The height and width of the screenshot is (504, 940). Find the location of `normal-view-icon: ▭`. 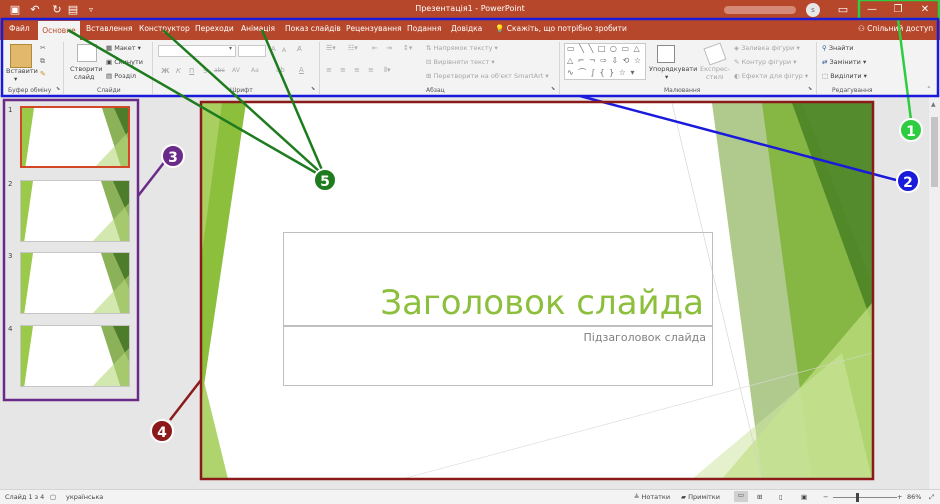

normal-view-icon: ▭ is located at coordinates (741, 496).